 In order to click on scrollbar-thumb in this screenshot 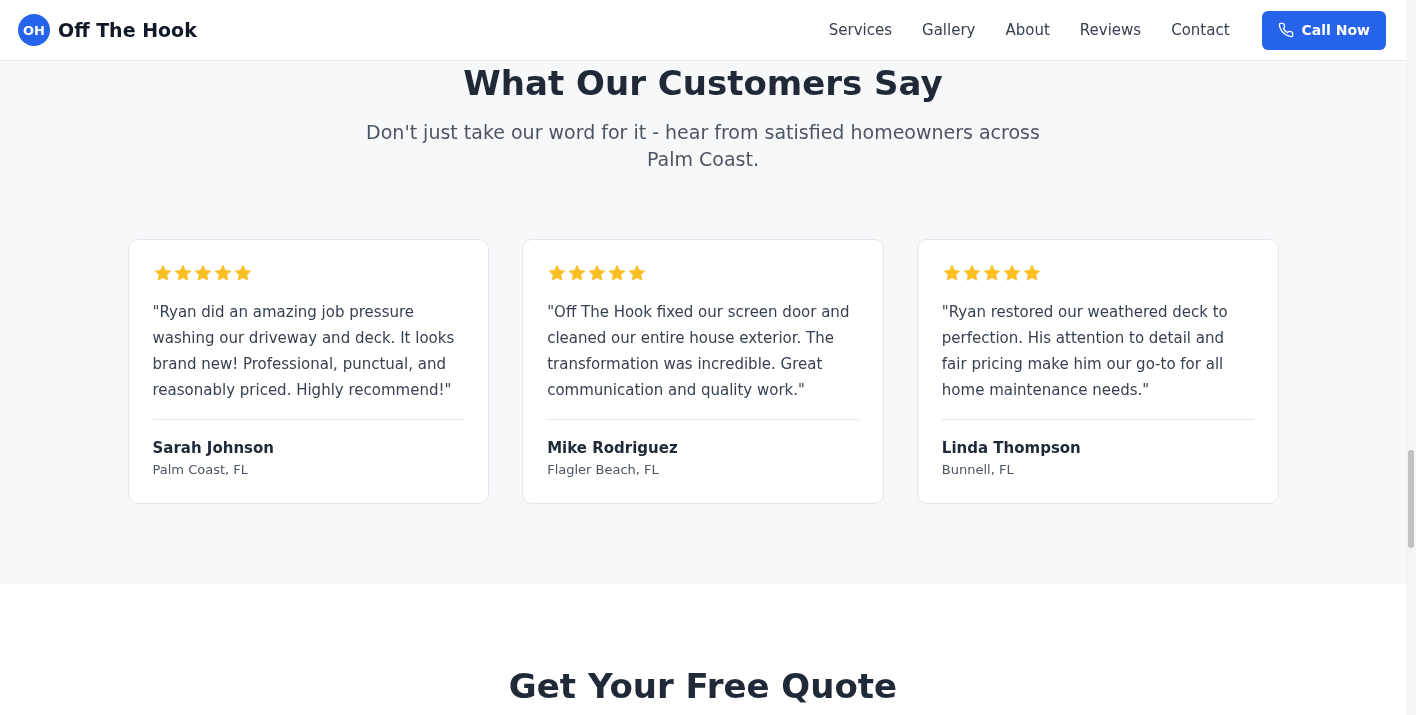, I will do `click(1411, 499)`.